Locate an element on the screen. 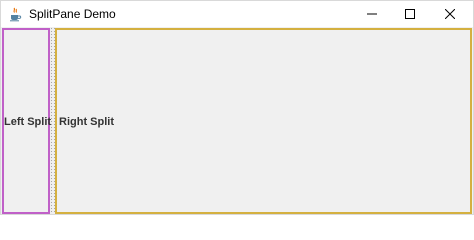 The width and height of the screenshot is (474, 240). left-split-label: Left Split is located at coordinates (28, 122).